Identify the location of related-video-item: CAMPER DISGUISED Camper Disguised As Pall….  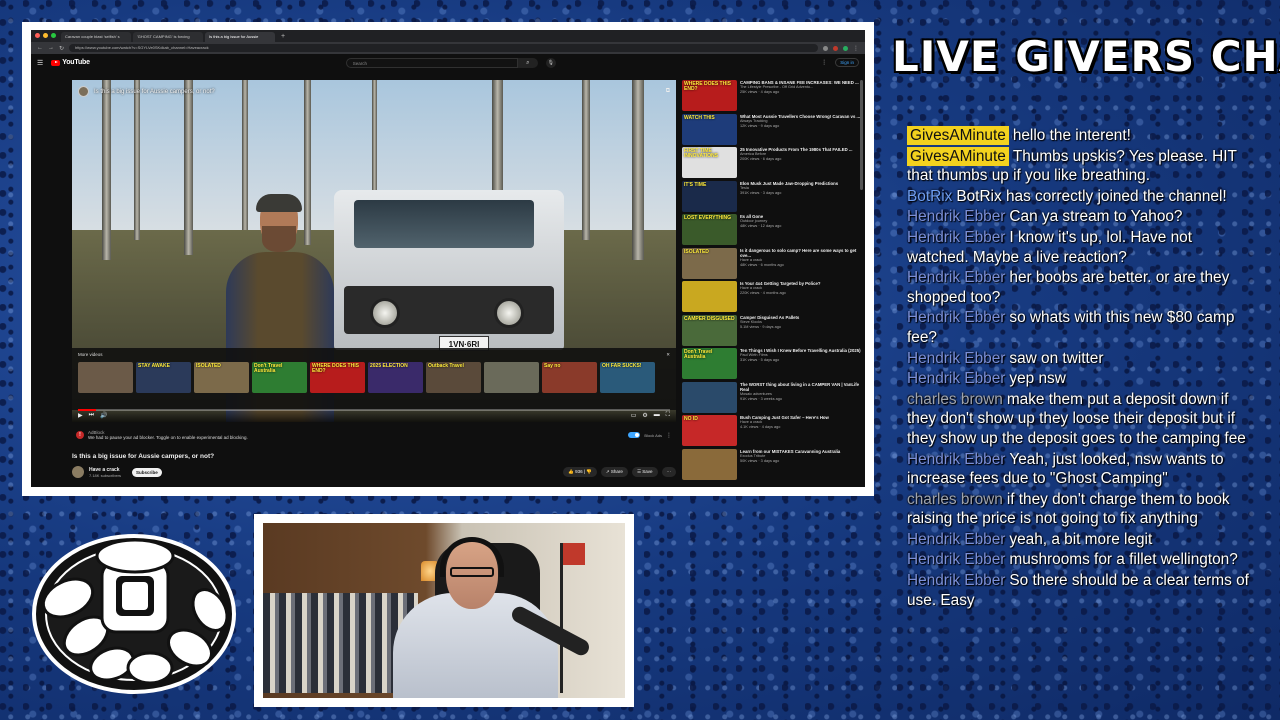
(772, 331).